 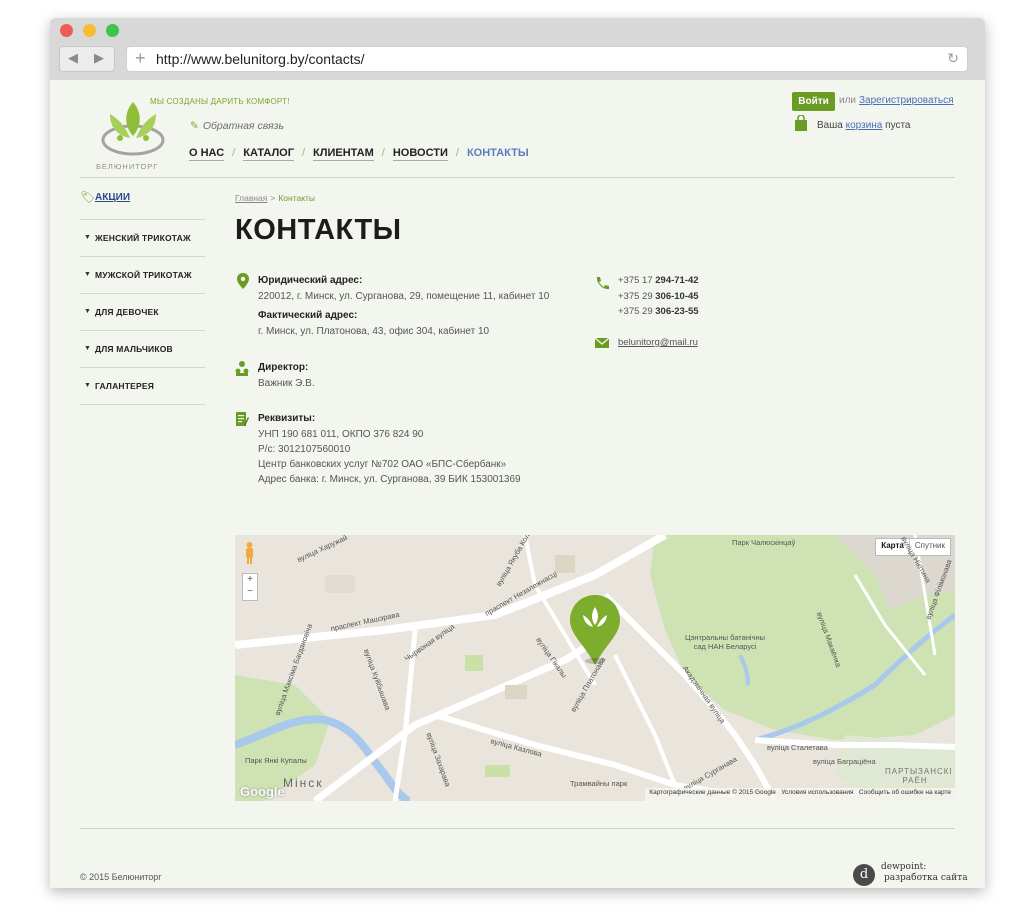 I want to click on minimize-window-button, so click(x=89, y=30).